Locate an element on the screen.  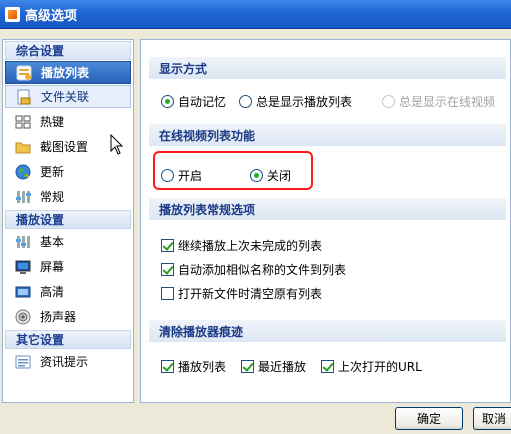
sidebar-item-screen: 屏幕 is located at coordinates (68, 266).